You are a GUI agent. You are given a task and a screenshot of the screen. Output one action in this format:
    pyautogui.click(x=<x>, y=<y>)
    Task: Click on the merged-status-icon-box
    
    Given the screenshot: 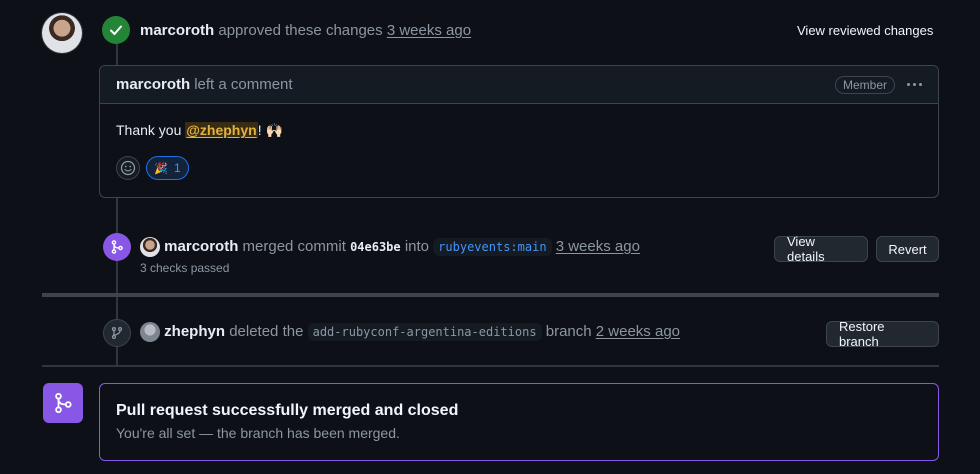 What is the action you would take?
    pyautogui.click(x=63, y=403)
    